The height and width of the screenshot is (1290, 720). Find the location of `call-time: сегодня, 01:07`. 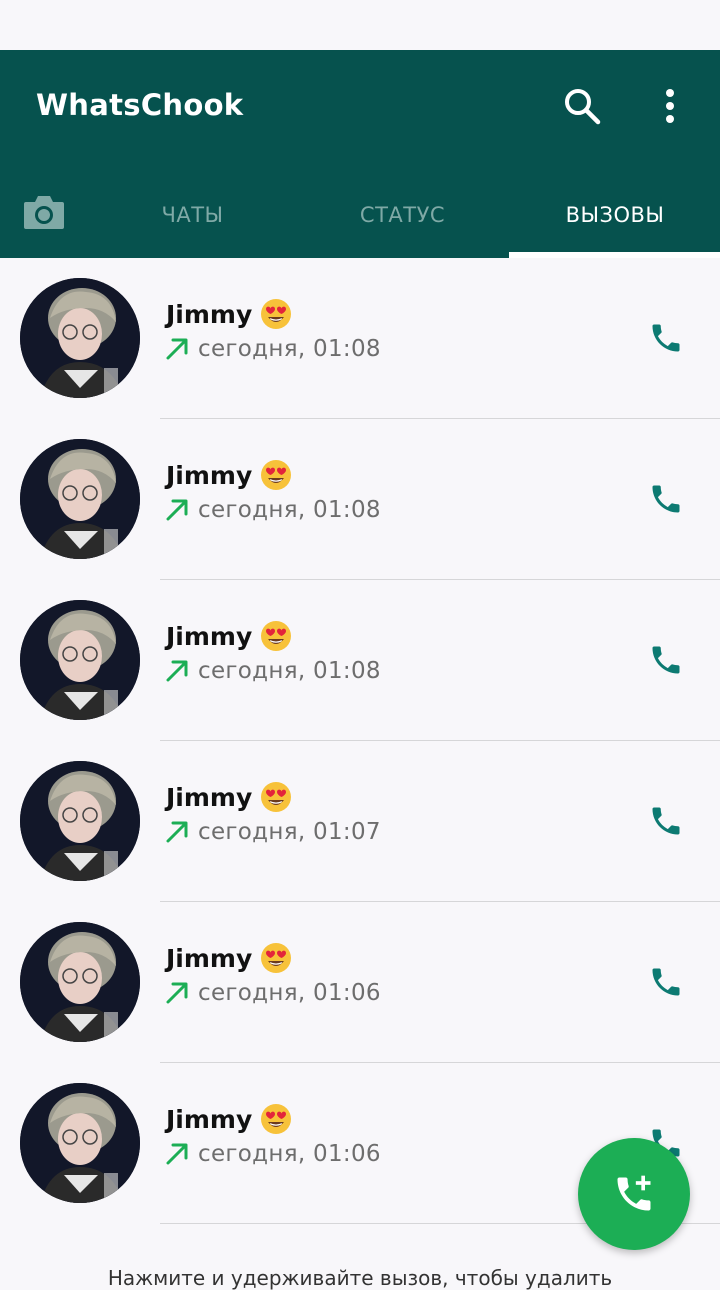

call-time: сегодня, 01:07 is located at coordinates (289, 832).